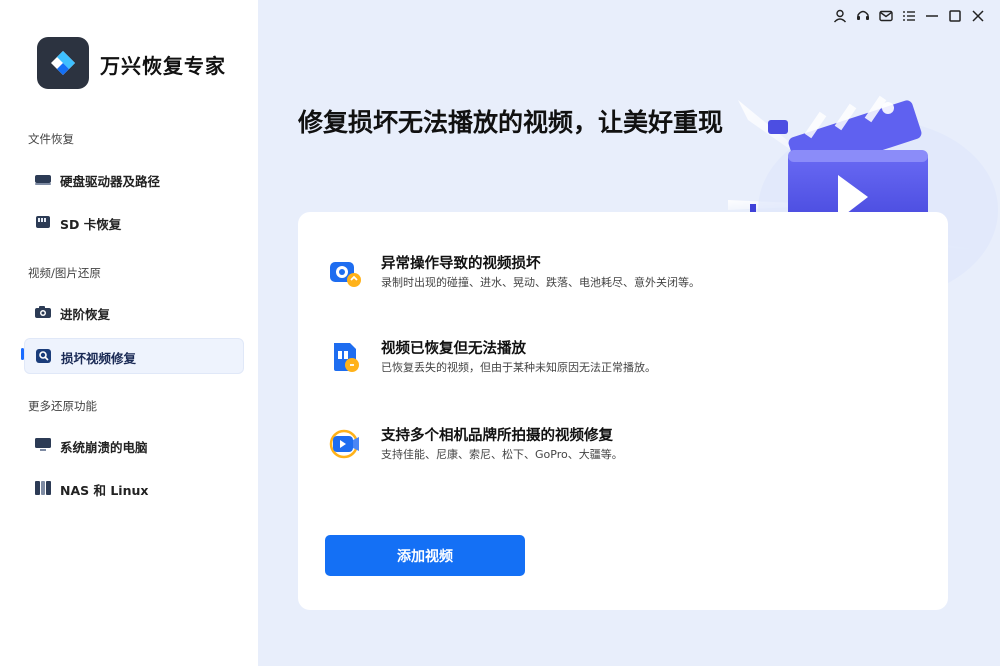 Image resolution: width=1000 pixels, height=666 pixels. I want to click on sidebar-item-video-repair: 损坏视频修复, so click(134, 356).